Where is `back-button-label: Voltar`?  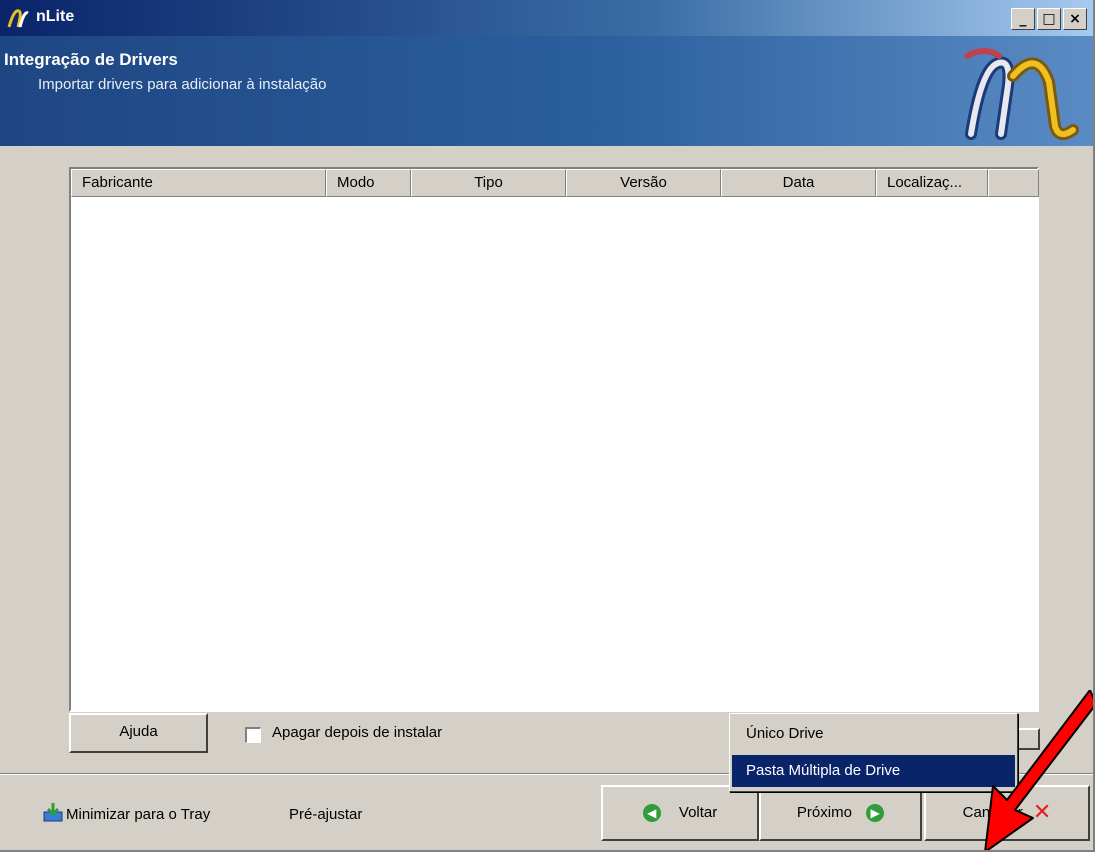
back-button-label: Voltar is located at coordinates (698, 812).